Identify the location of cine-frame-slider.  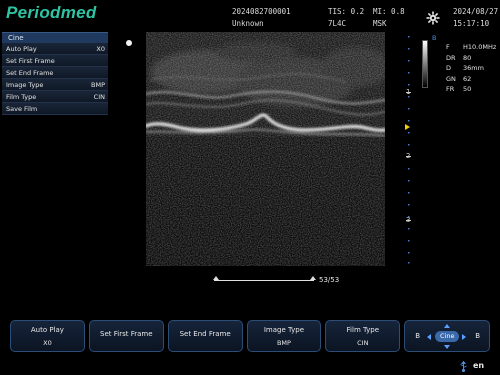
(264, 279).